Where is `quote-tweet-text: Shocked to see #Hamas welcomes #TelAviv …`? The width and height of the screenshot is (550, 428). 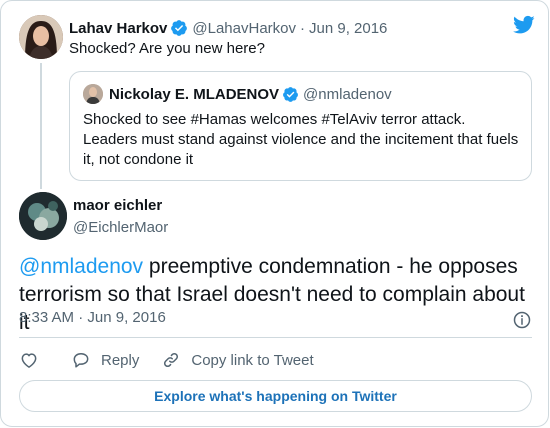
quote-tweet-text: Shocked to see #Hamas welcomes #TelAviv … is located at coordinates (301, 139).